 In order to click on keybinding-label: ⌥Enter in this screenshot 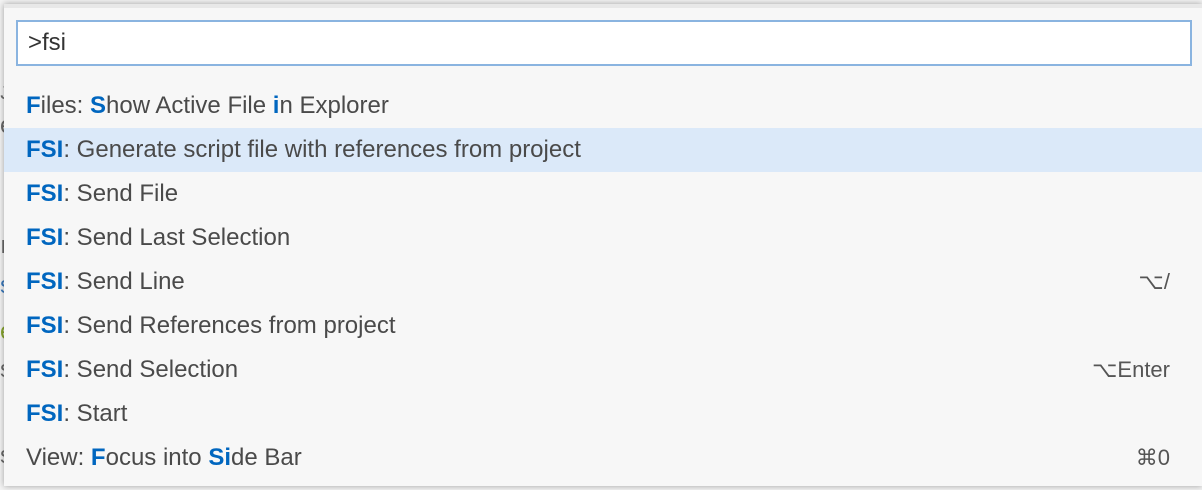, I will do `click(1131, 369)`.